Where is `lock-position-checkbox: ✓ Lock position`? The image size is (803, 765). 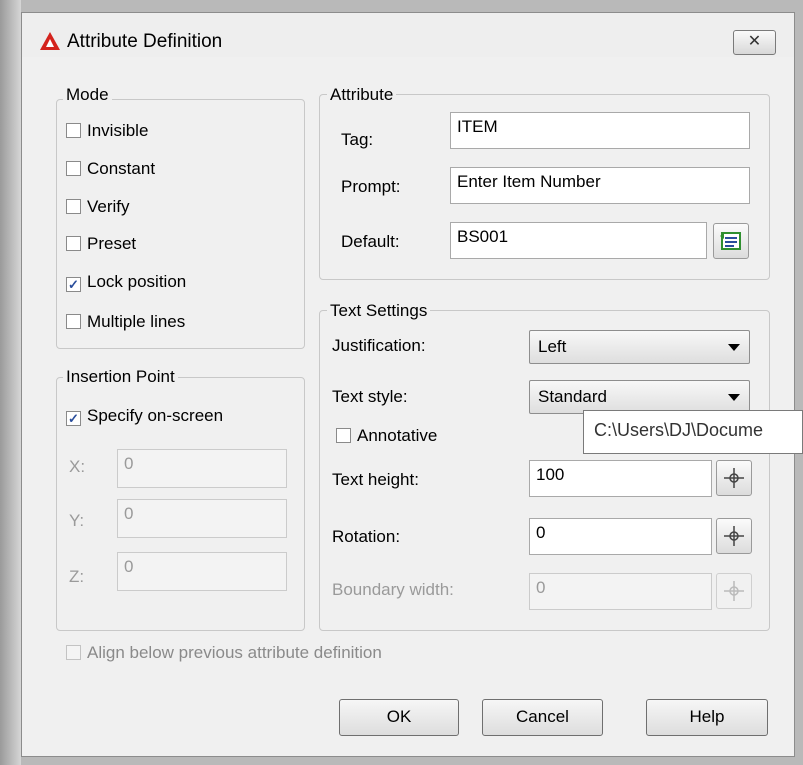 lock-position-checkbox: ✓ Lock position is located at coordinates (126, 282).